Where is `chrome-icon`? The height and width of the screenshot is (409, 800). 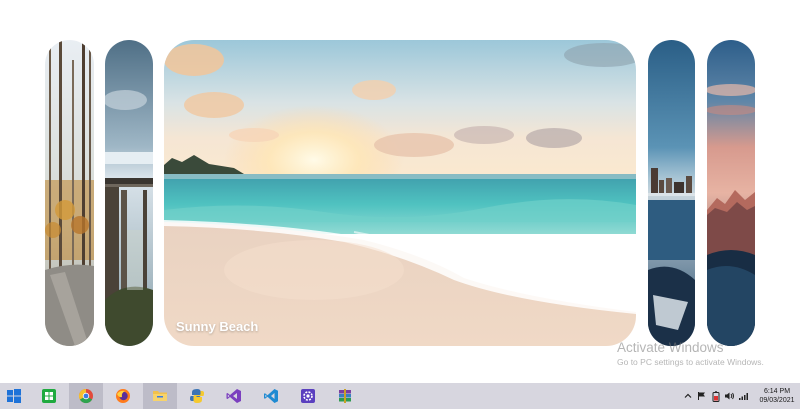 chrome-icon is located at coordinates (85, 396).